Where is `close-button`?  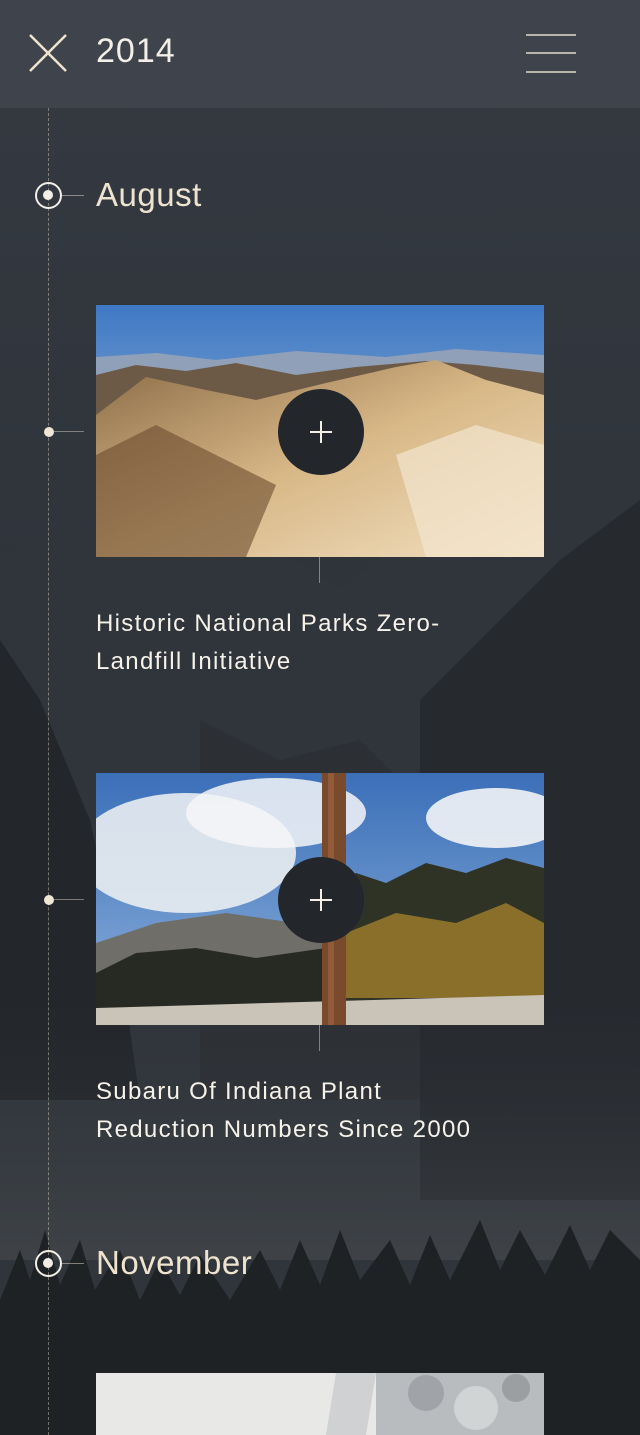 close-button is located at coordinates (48, 53).